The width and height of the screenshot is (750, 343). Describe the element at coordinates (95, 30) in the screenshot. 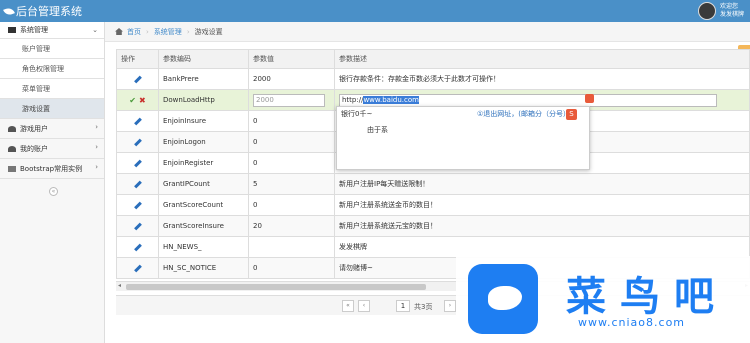

I see `chevron-down-icon: ⌄` at that location.